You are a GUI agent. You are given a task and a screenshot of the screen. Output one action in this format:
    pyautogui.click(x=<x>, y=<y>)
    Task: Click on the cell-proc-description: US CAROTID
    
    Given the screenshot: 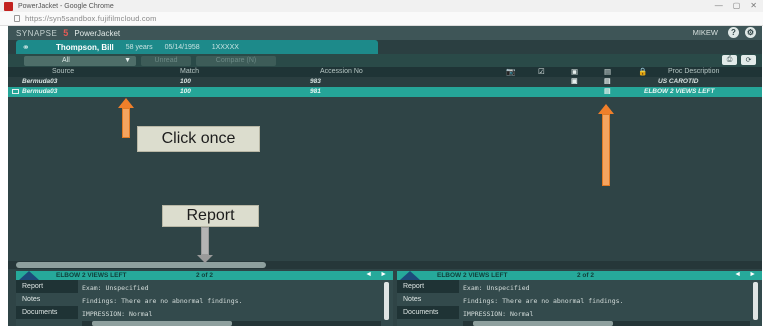 What is the action you would take?
    pyautogui.click(x=678, y=81)
    